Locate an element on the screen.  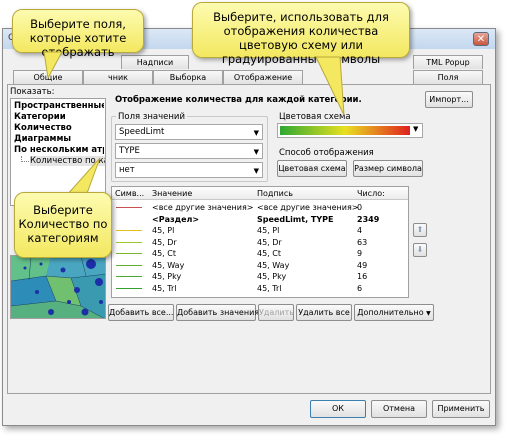
cell-count: 0 is located at coordinates (360, 207).